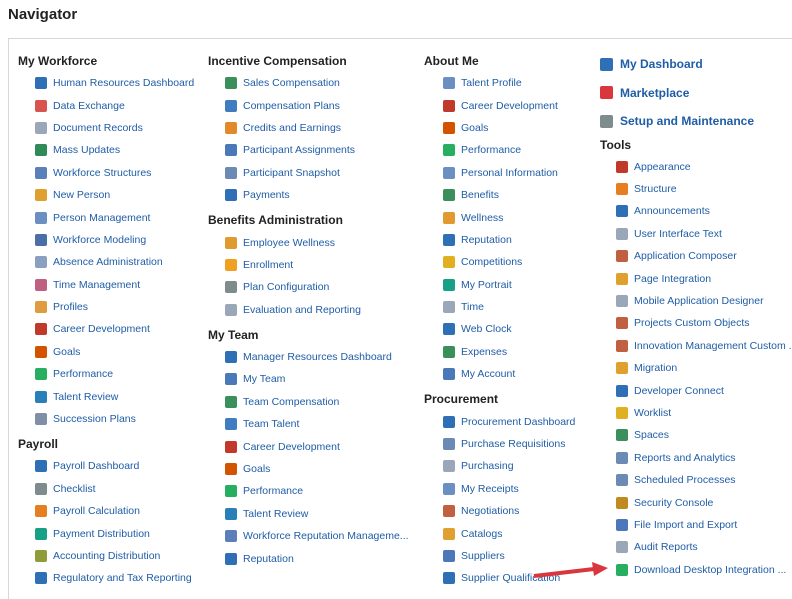 This screenshot has height=599, width=792. I want to click on nav-item-mobile-application-designer: Mobile Application Designer, so click(696, 301).